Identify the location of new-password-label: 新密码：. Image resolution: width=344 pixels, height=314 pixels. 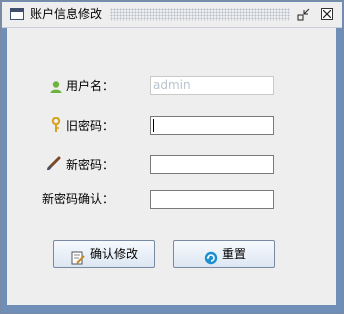
(90, 165).